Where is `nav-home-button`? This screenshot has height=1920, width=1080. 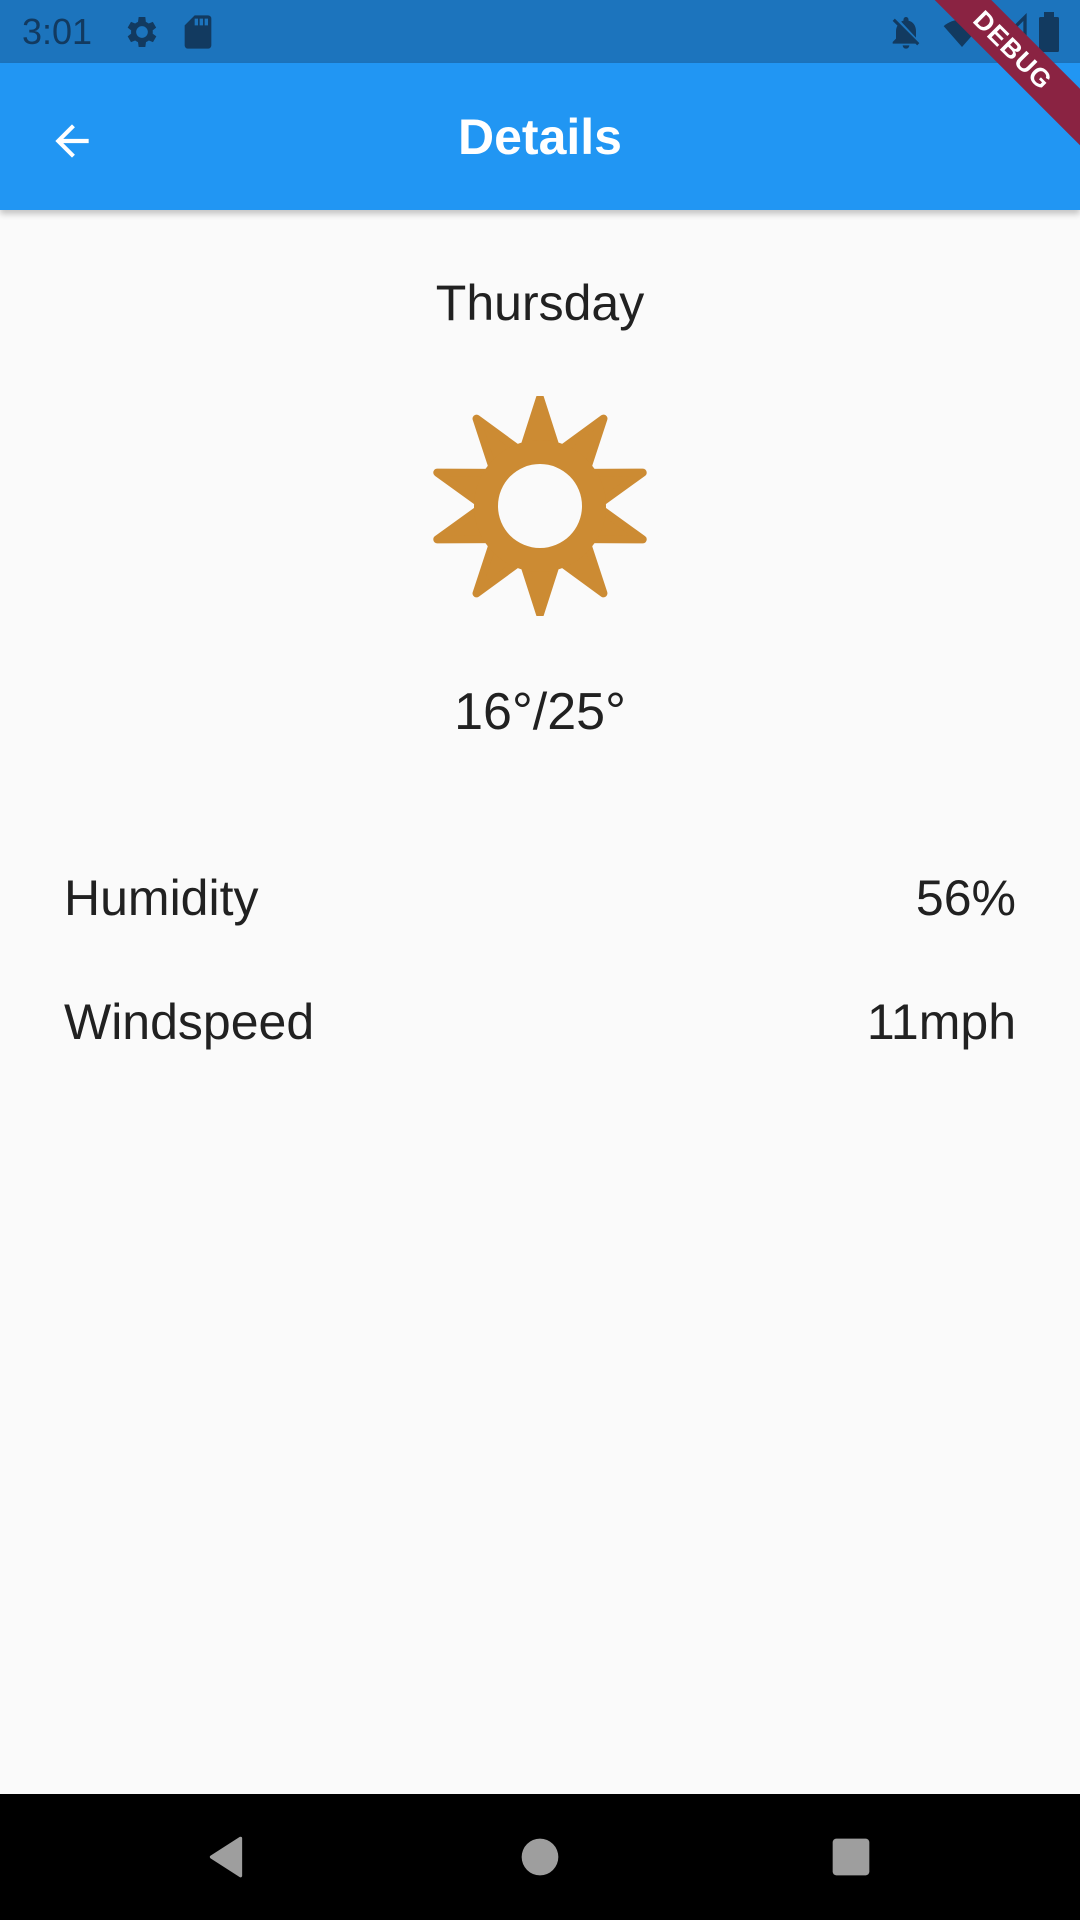
nav-home-button is located at coordinates (540, 1857).